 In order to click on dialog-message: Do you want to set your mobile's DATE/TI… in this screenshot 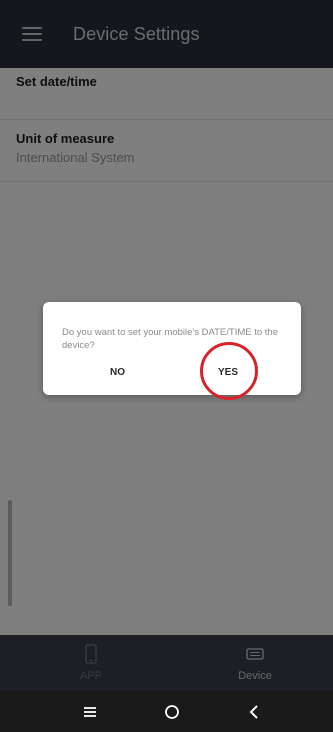, I will do `click(170, 339)`.